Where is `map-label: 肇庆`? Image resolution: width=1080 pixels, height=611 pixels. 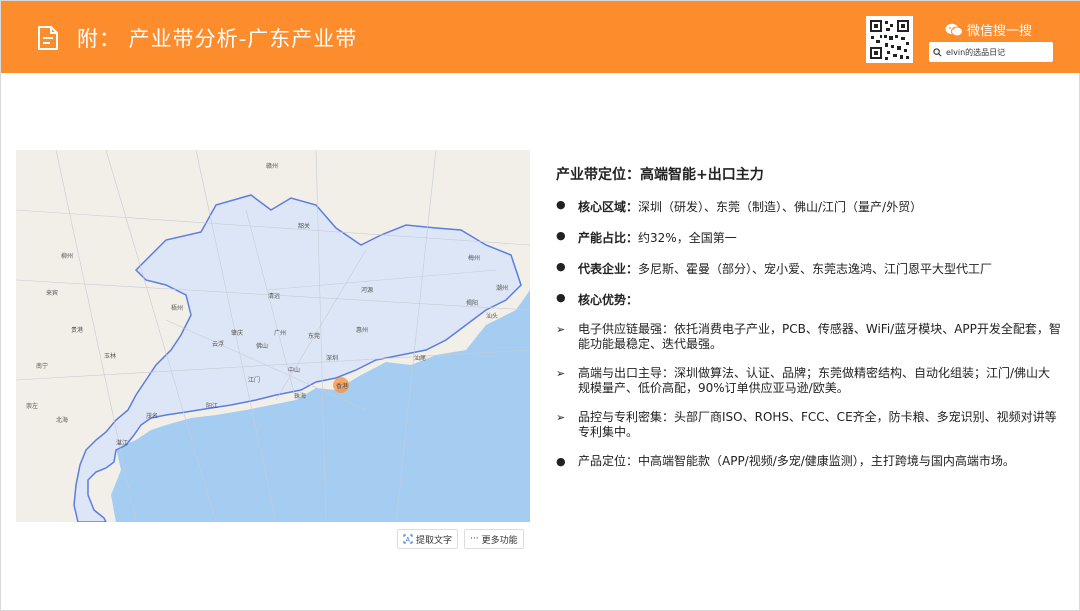 map-label: 肇庆 is located at coordinates (237, 333).